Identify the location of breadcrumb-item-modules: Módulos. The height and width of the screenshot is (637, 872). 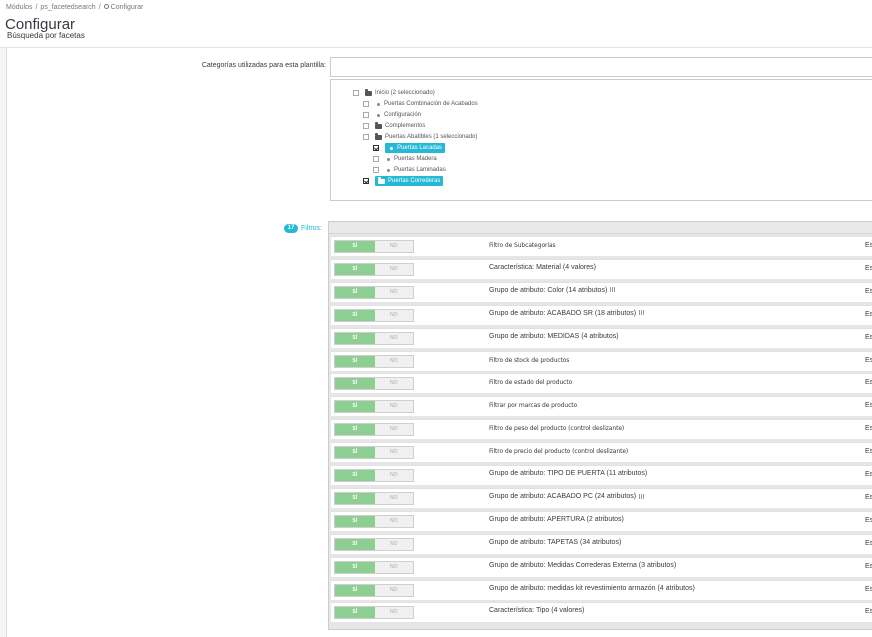
(19, 7).